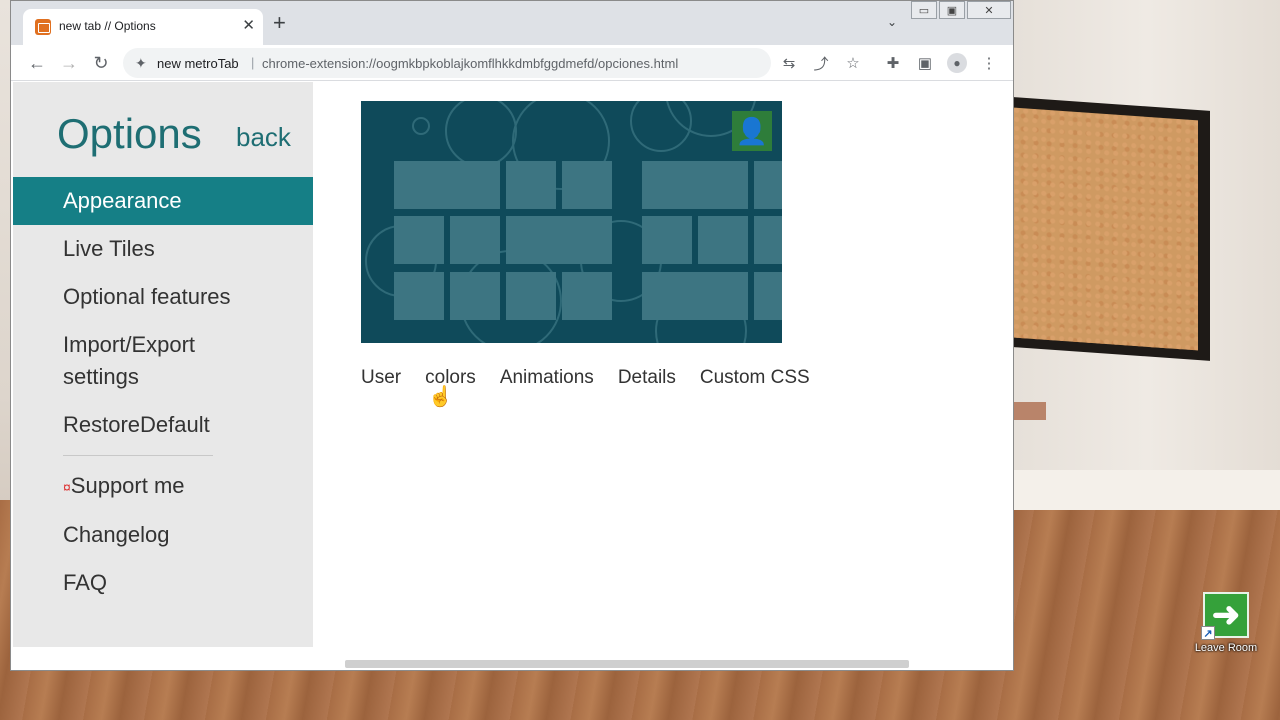  Describe the element at coordinates (952, 10) in the screenshot. I see `maximize-button: ▣` at that location.